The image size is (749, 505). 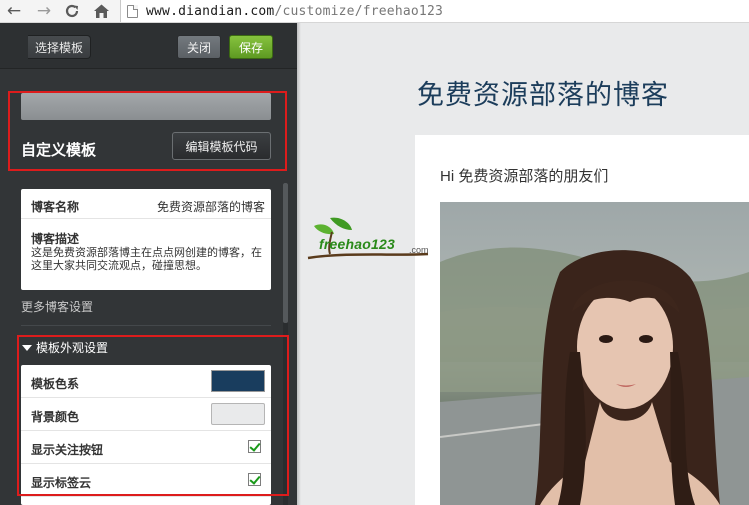 I want to click on home-icon, so click(x=101, y=11).